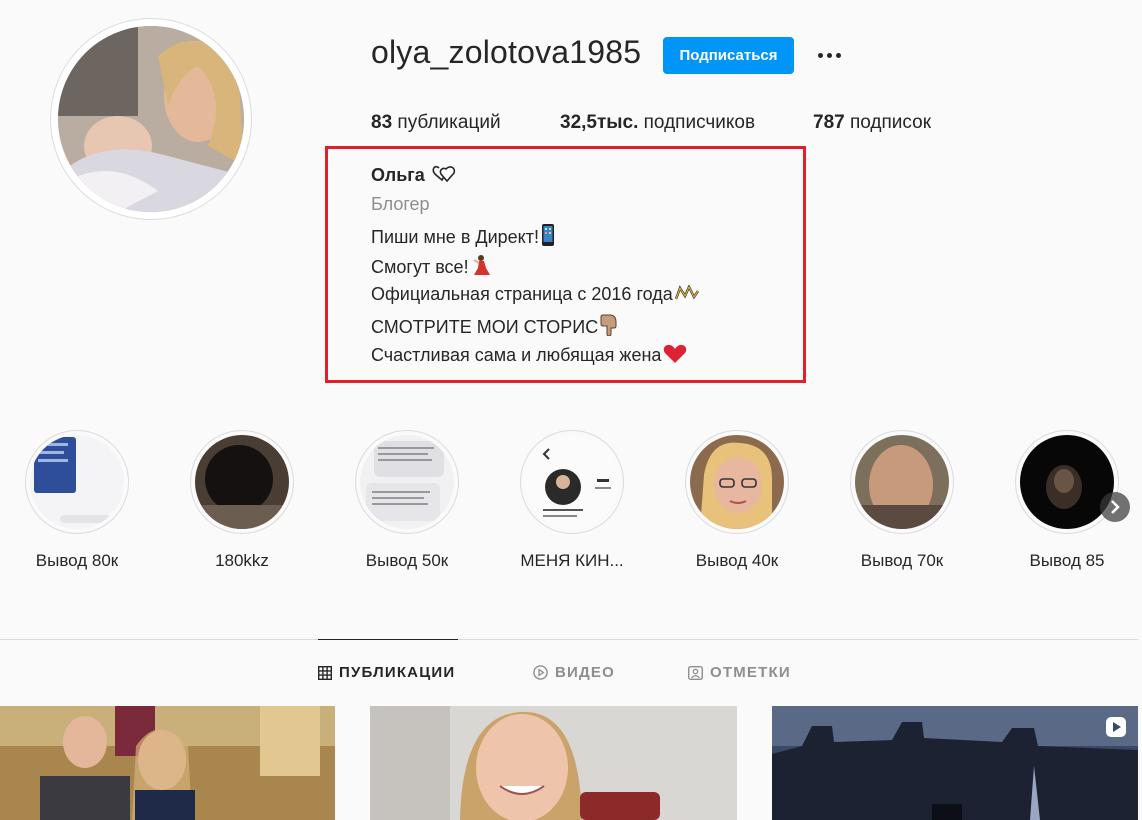 Image resolution: width=1142 pixels, height=820 pixels. Describe the element at coordinates (829, 122) in the screenshot. I see `following-count: 787` at that location.